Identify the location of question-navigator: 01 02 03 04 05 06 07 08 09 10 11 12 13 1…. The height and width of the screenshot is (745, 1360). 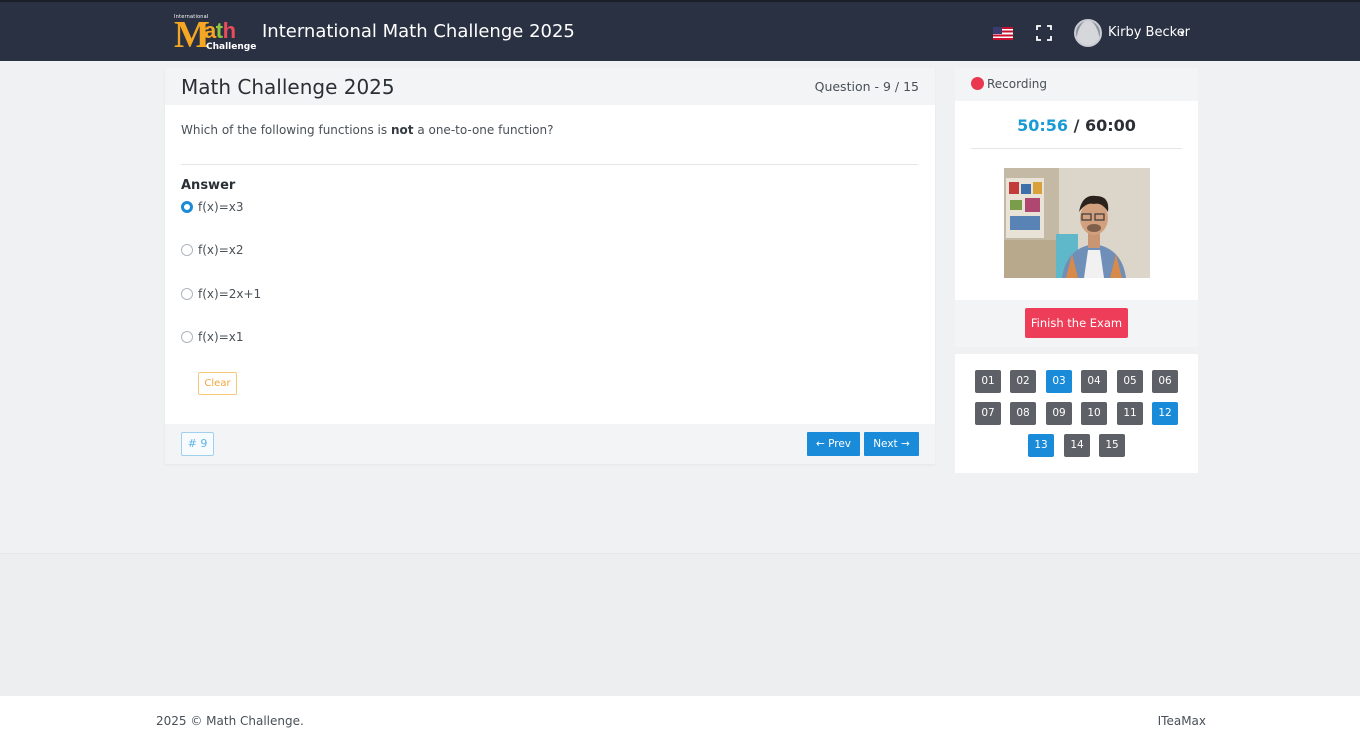
(1076, 413).